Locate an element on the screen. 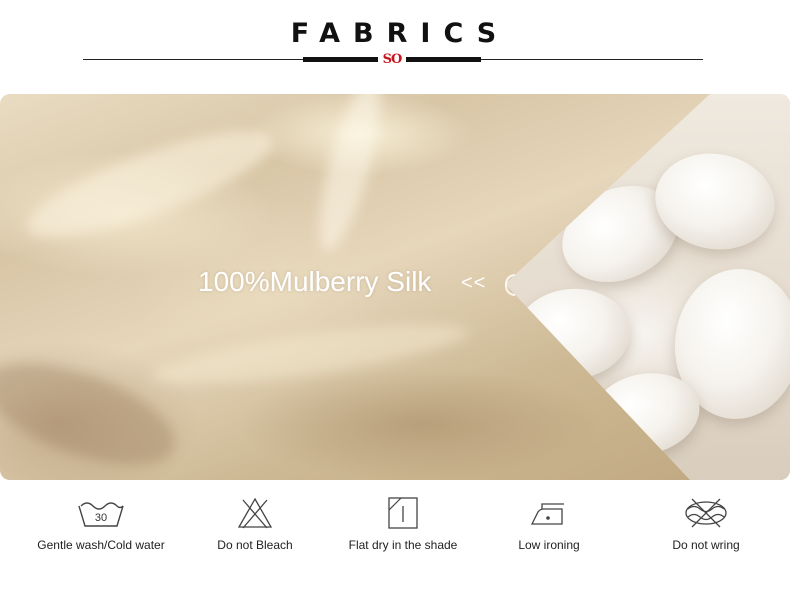 This screenshot has width=790, height=606. wash-tub-30-icon: 30 is located at coordinates (101, 514).